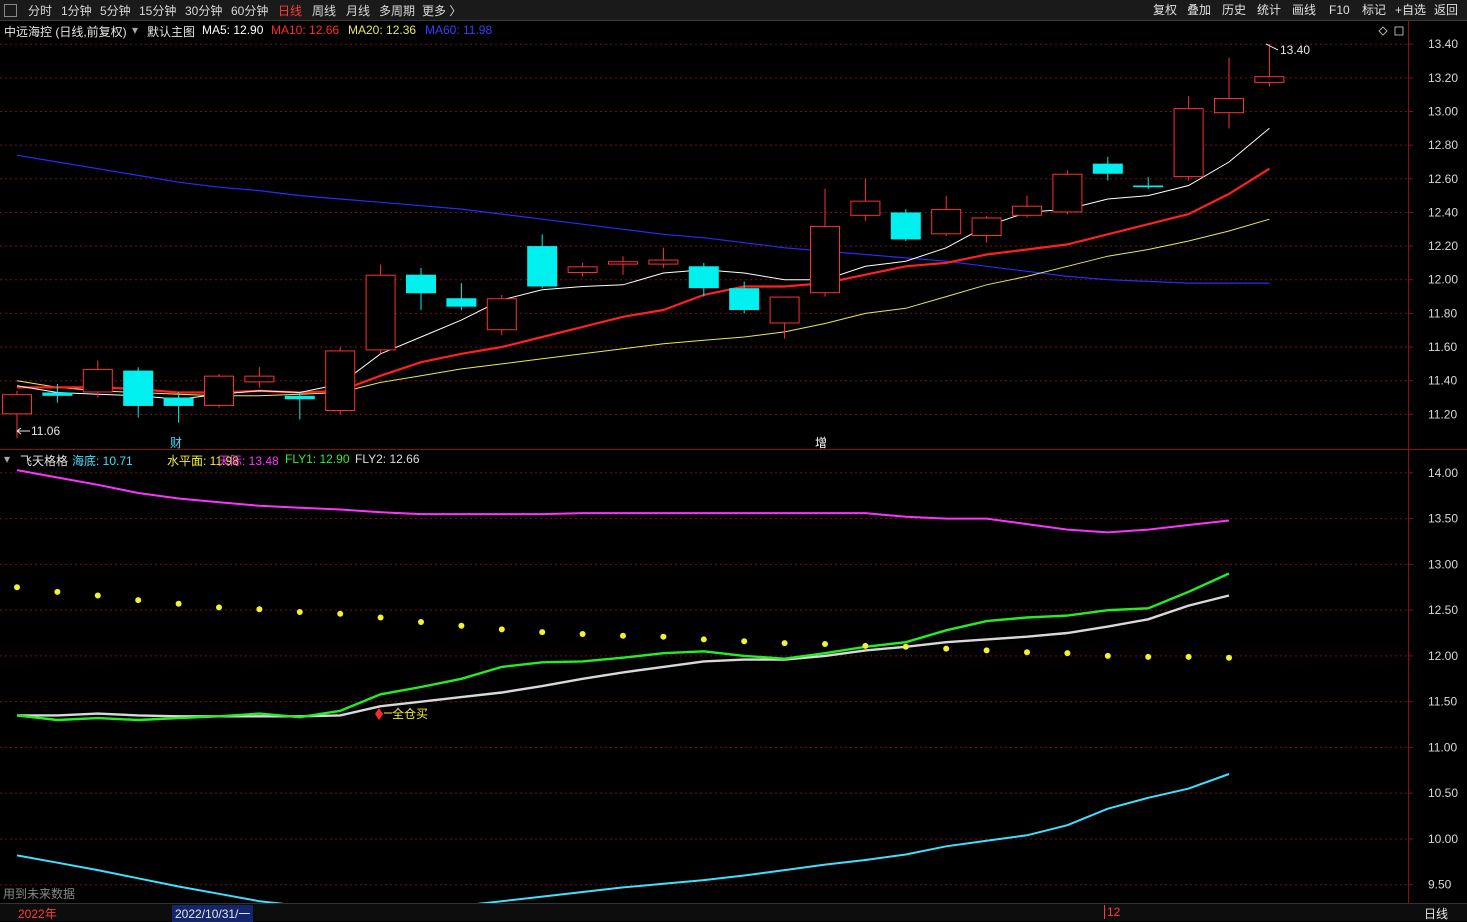 This screenshot has height=922, width=1467. I want to click on date-cursor: 2022/10/31/一, so click(213, 913).